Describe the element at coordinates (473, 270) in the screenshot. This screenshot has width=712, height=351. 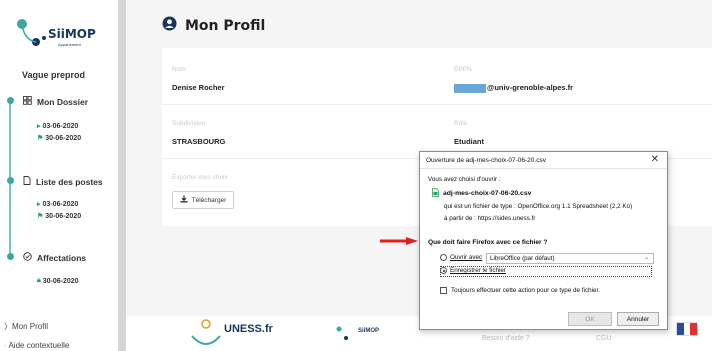
I see `save-file-radio: Enregistrer le fichier` at that location.